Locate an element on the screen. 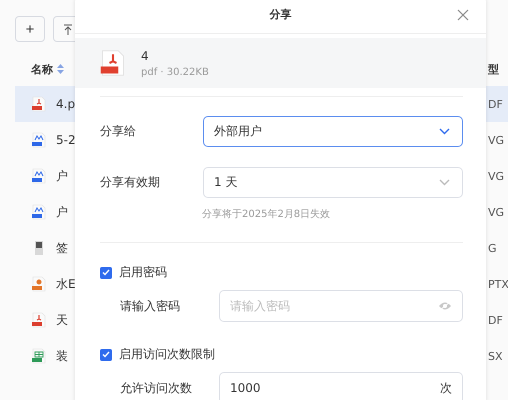  file-name: 签 is located at coordinates (62, 248).